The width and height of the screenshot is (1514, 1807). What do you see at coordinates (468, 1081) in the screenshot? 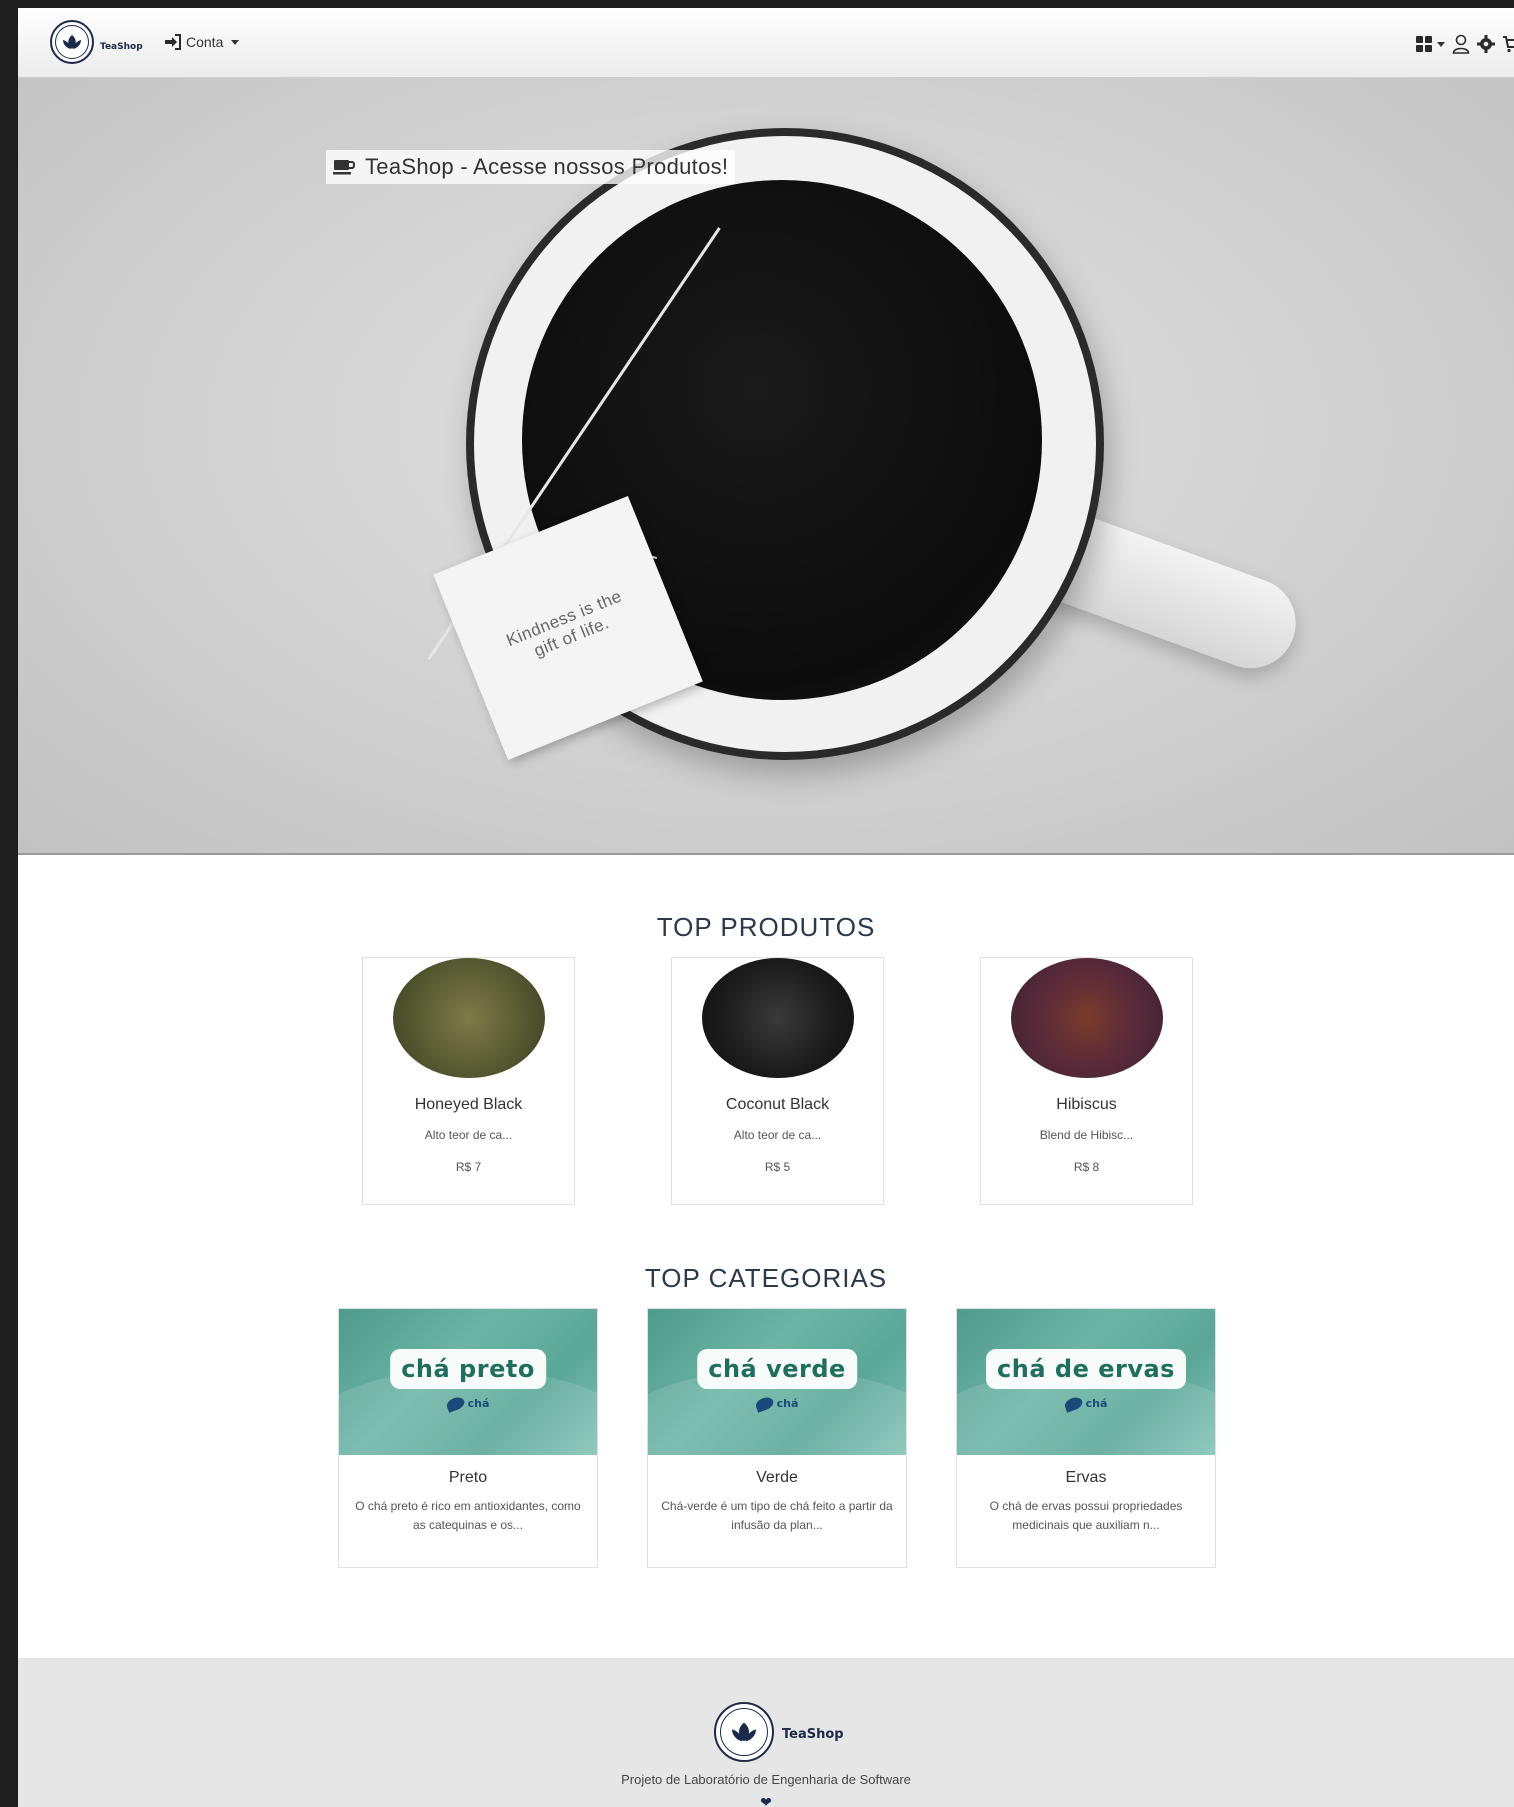
I see `product-card: Honeyed Black Alto teor de ca... R$ 7` at bounding box center [468, 1081].